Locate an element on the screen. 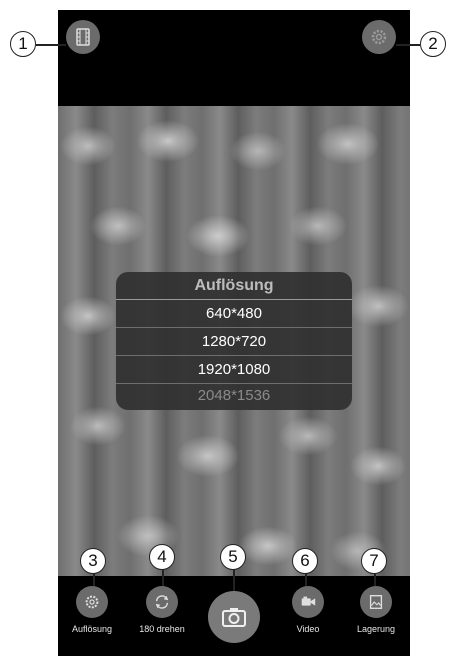 The image size is (452, 656). rotate-tool: 180 drehen is located at coordinates (162, 610).